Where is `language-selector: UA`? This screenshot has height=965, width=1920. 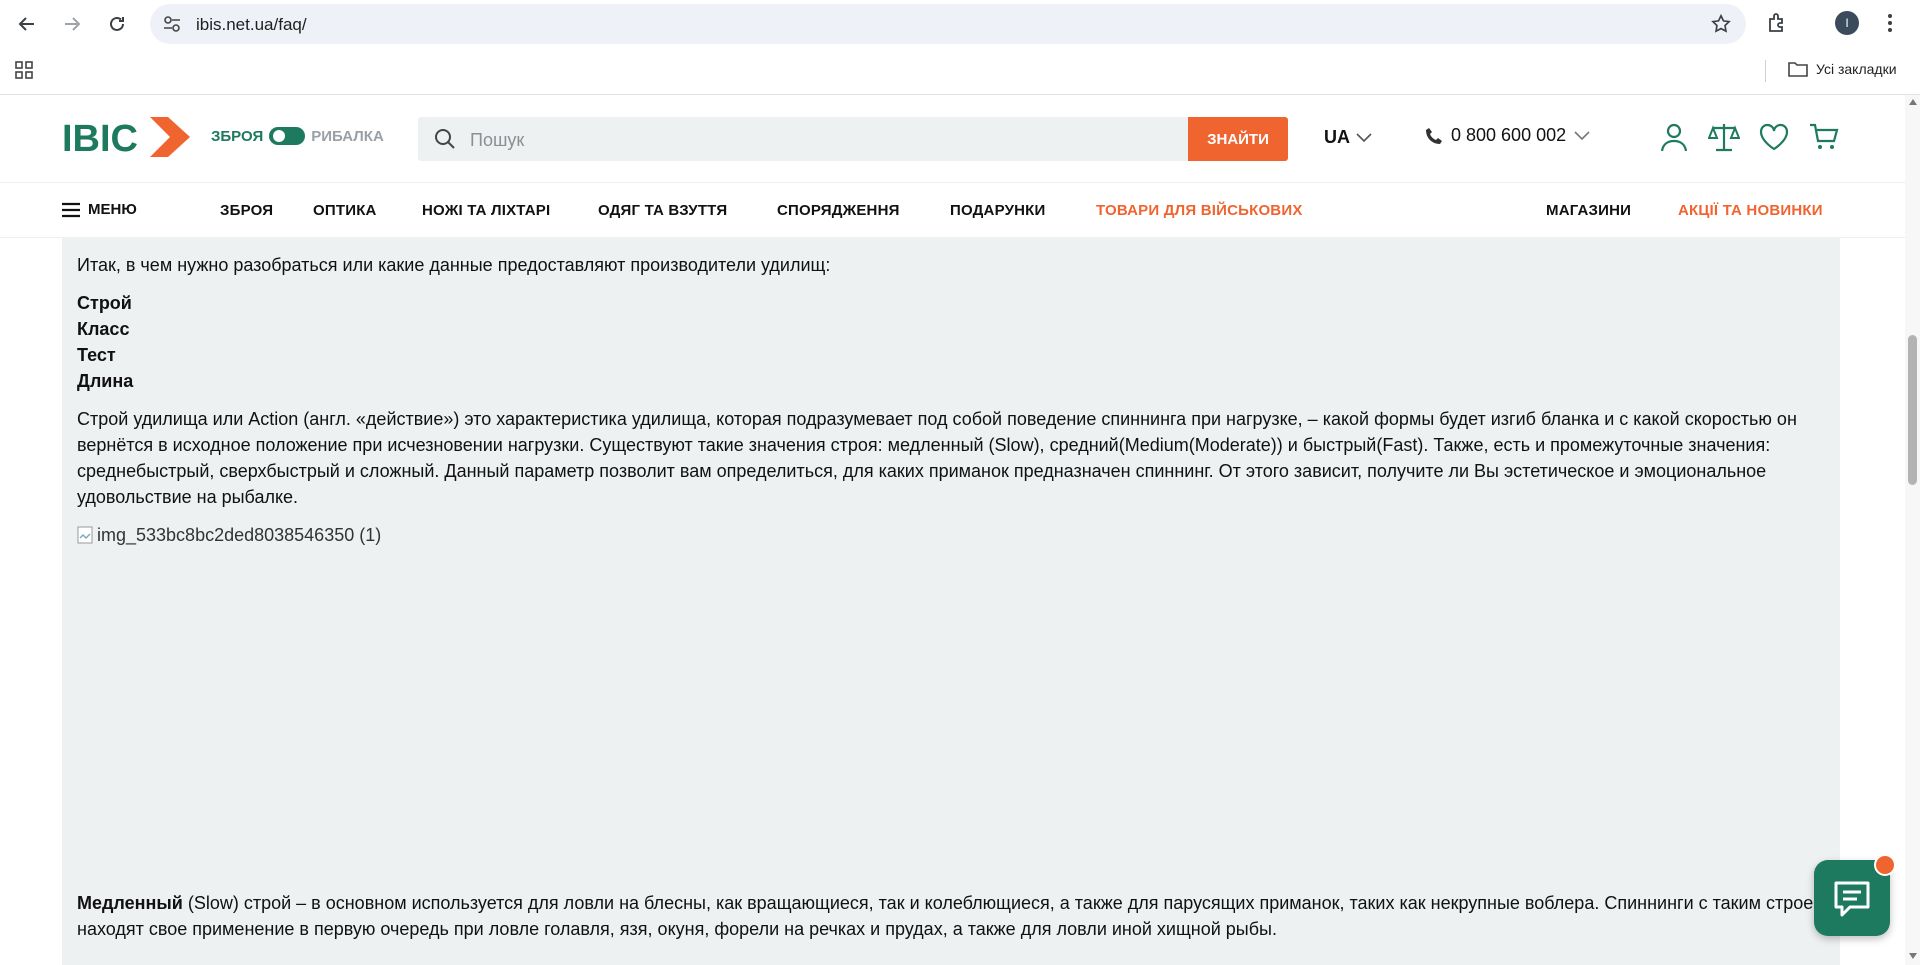 language-selector: UA is located at coordinates (1348, 137).